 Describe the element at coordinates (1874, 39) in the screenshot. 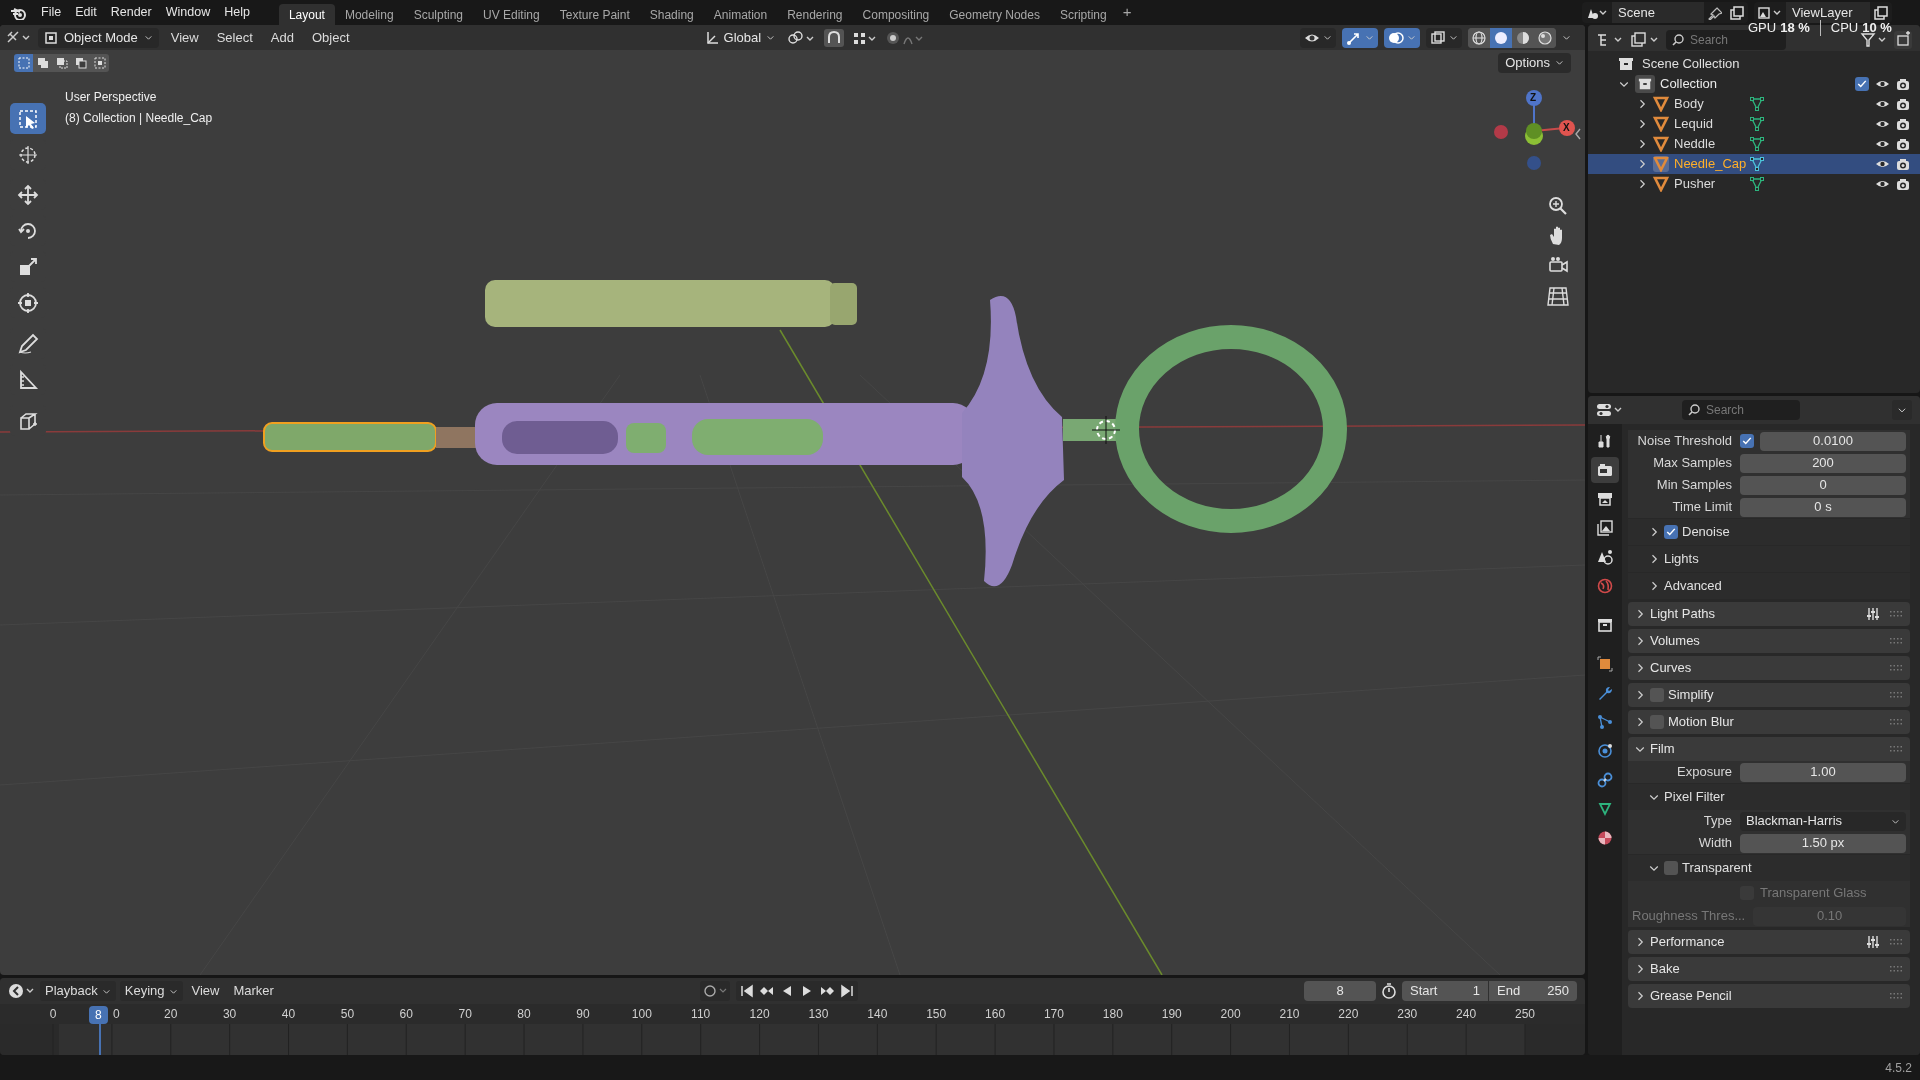

I see `filter-icon` at that location.